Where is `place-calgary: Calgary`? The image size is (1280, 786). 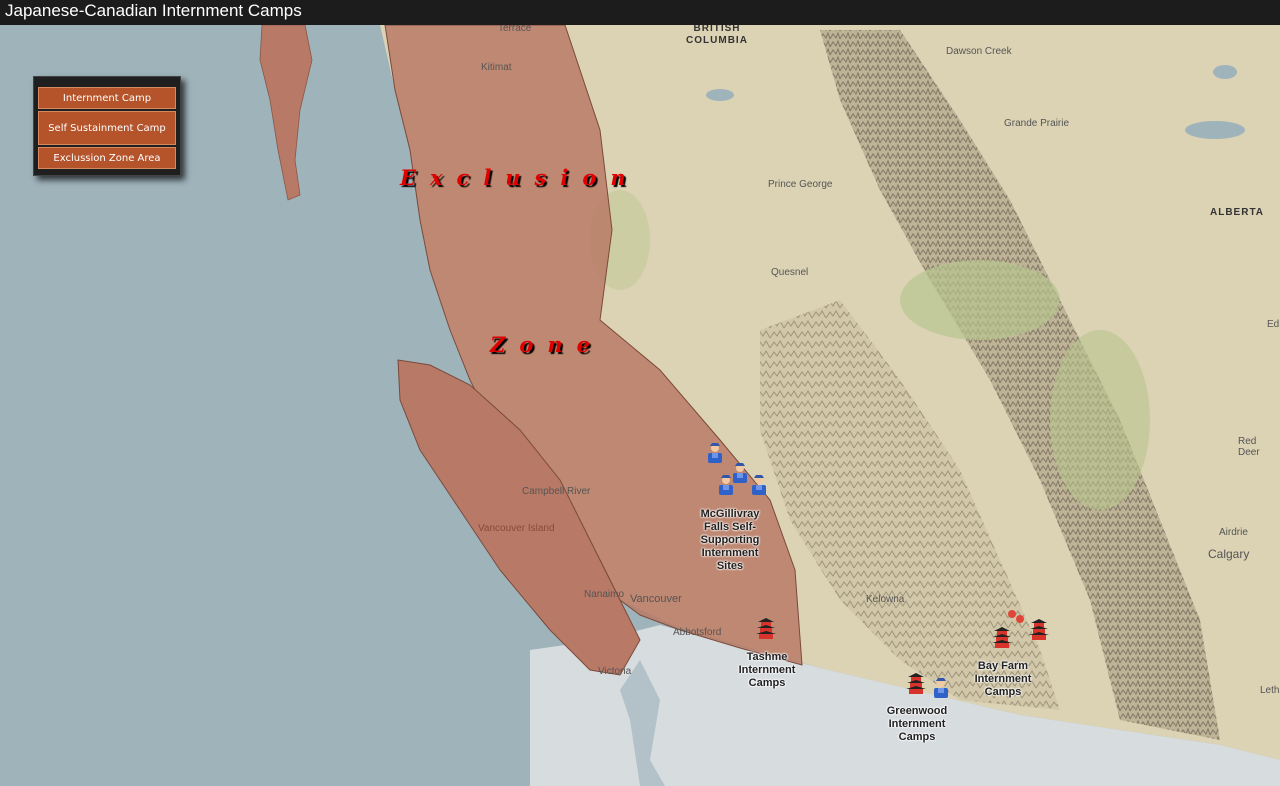 place-calgary: Calgary is located at coordinates (1229, 554).